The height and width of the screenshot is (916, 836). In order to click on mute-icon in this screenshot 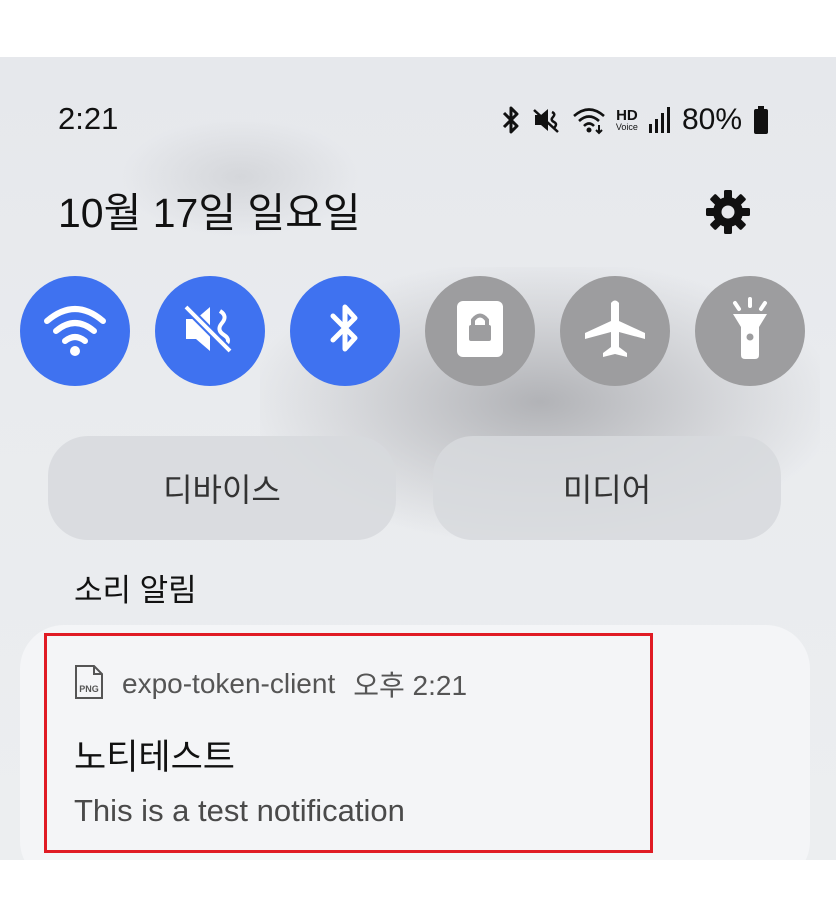, I will do `click(210, 331)`.